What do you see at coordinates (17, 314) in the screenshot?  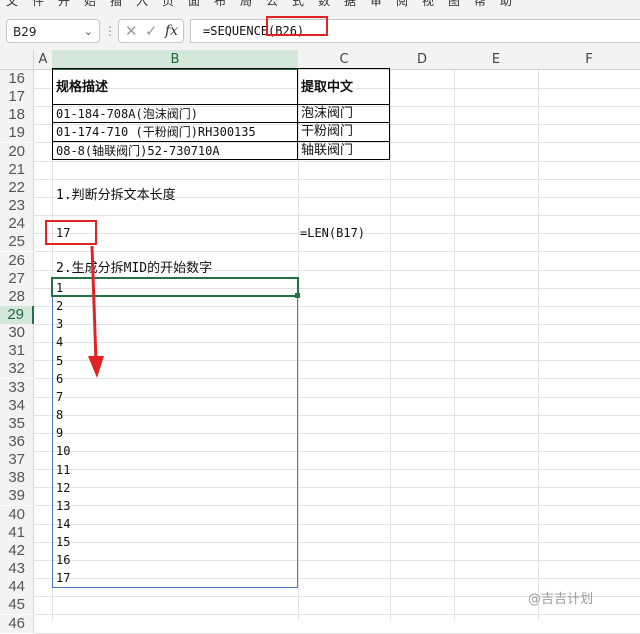 I see `row-header-29: 29` at bounding box center [17, 314].